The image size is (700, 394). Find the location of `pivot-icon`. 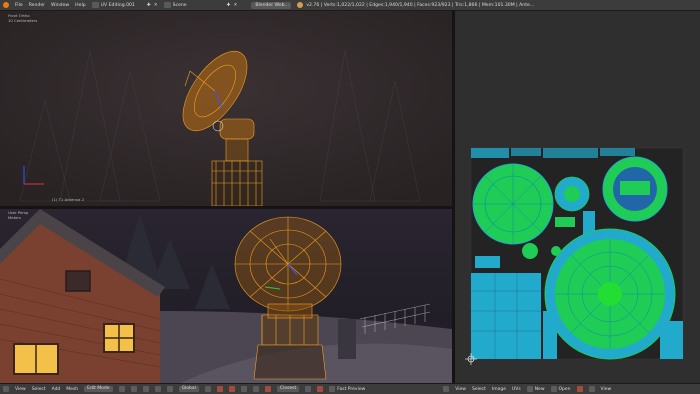

pivot-icon is located at coordinates (133, 389).